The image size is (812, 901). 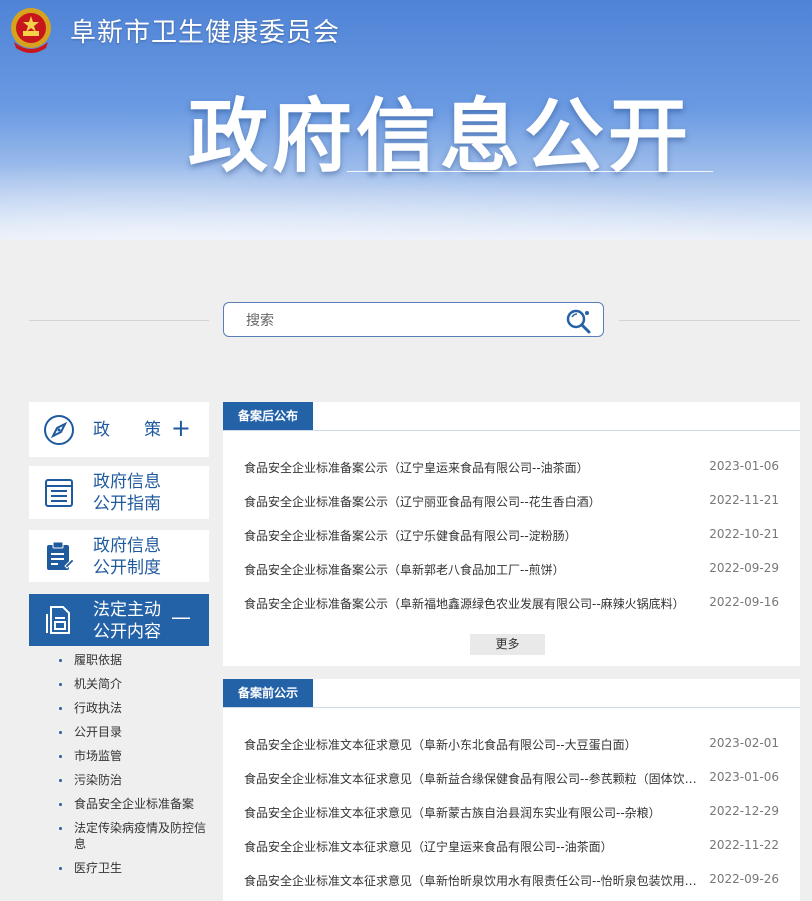 I want to click on list-item-date: 2022-10-21, so click(x=744, y=534).